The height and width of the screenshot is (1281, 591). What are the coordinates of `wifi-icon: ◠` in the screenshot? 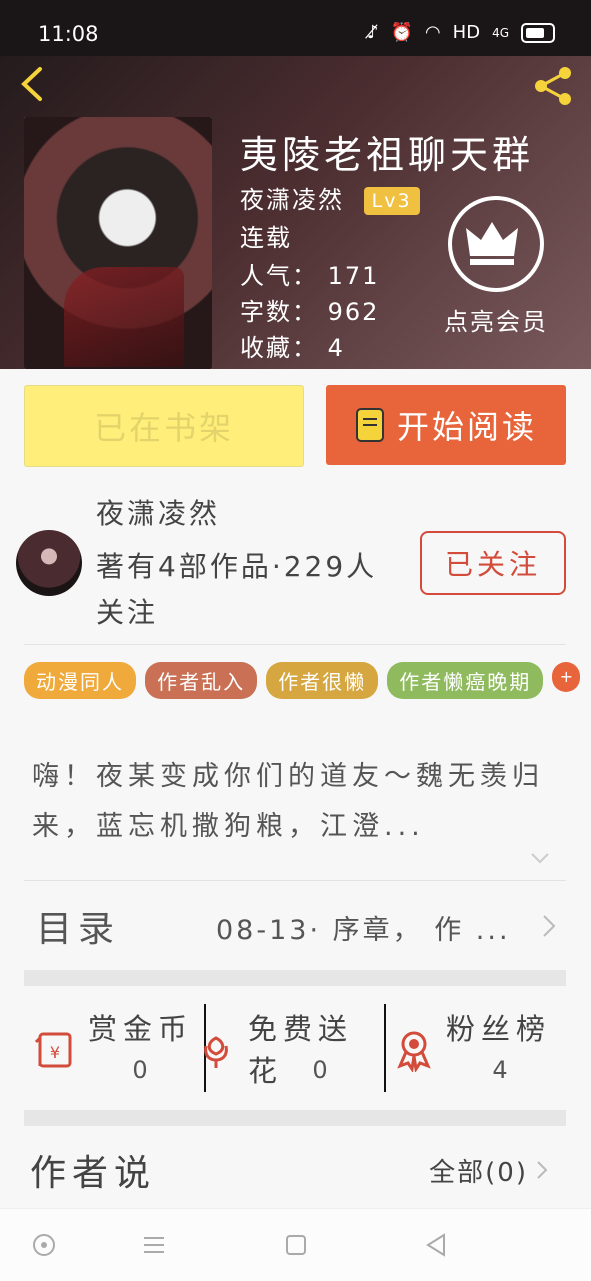 It's located at (432, 32).